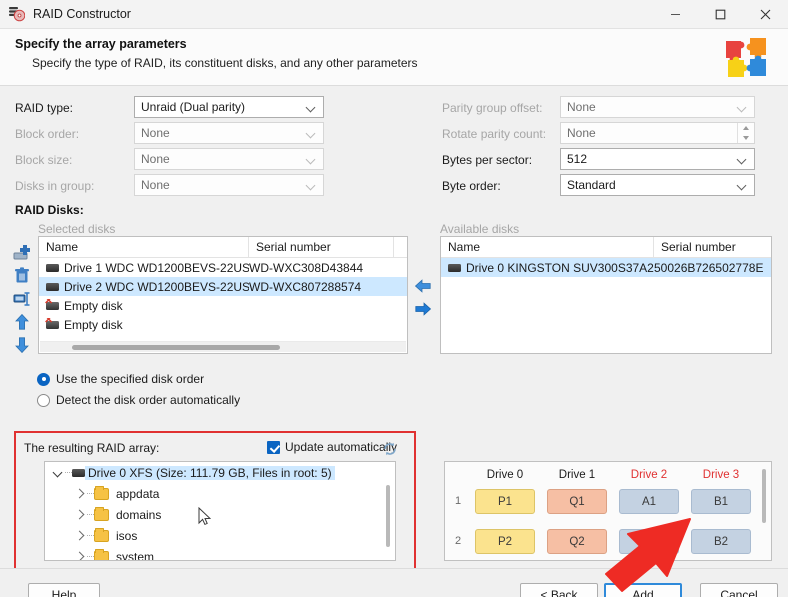 Image resolution: width=788 pixels, height=597 pixels. Describe the element at coordinates (135, 555) in the screenshot. I see `tree-node-label: system` at that location.